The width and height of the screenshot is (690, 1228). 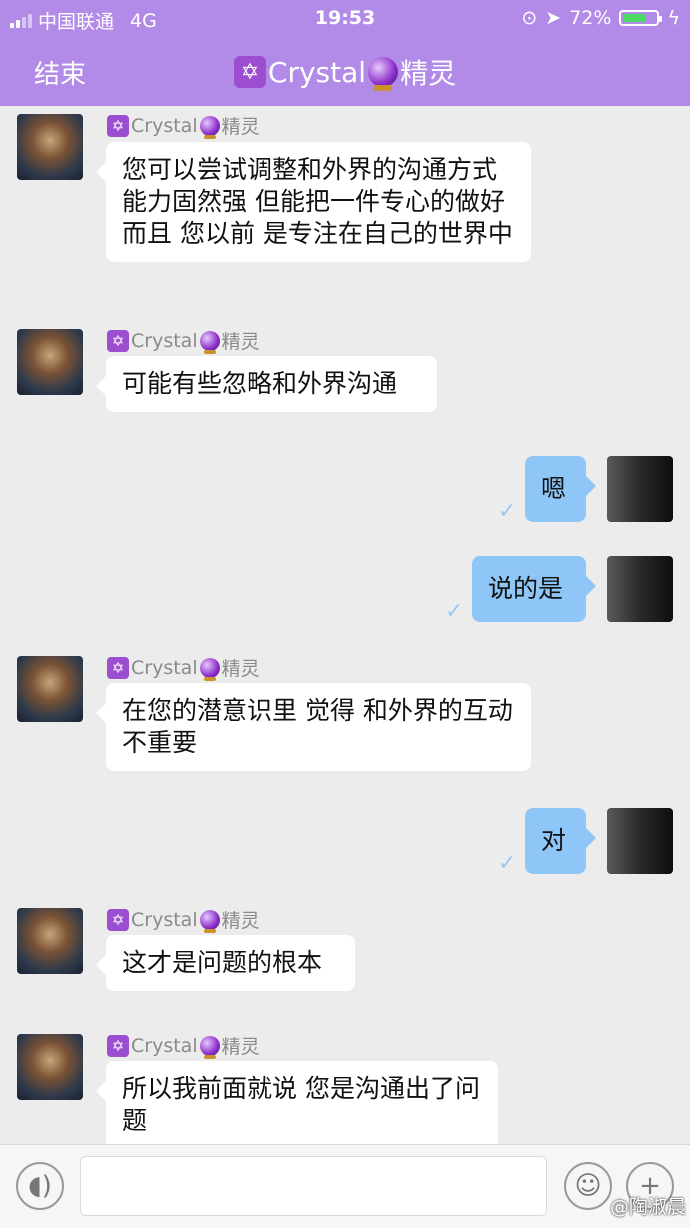 I want to click on bot-message-bubble: 这才是问题的根本, so click(x=225, y=963).